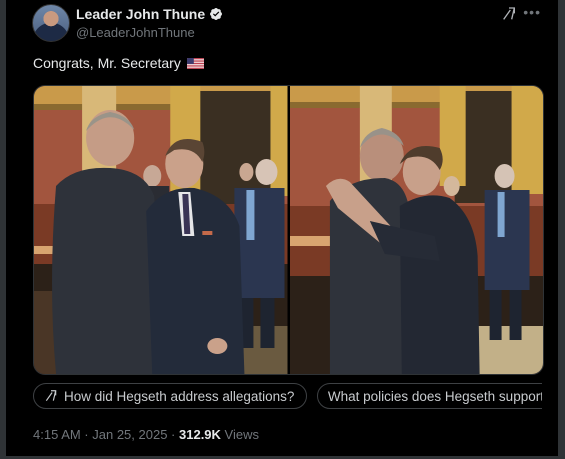 The height and width of the screenshot is (459, 565). What do you see at coordinates (3, 229) in the screenshot?
I see `window-border-left` at bounding box center [3, 229].